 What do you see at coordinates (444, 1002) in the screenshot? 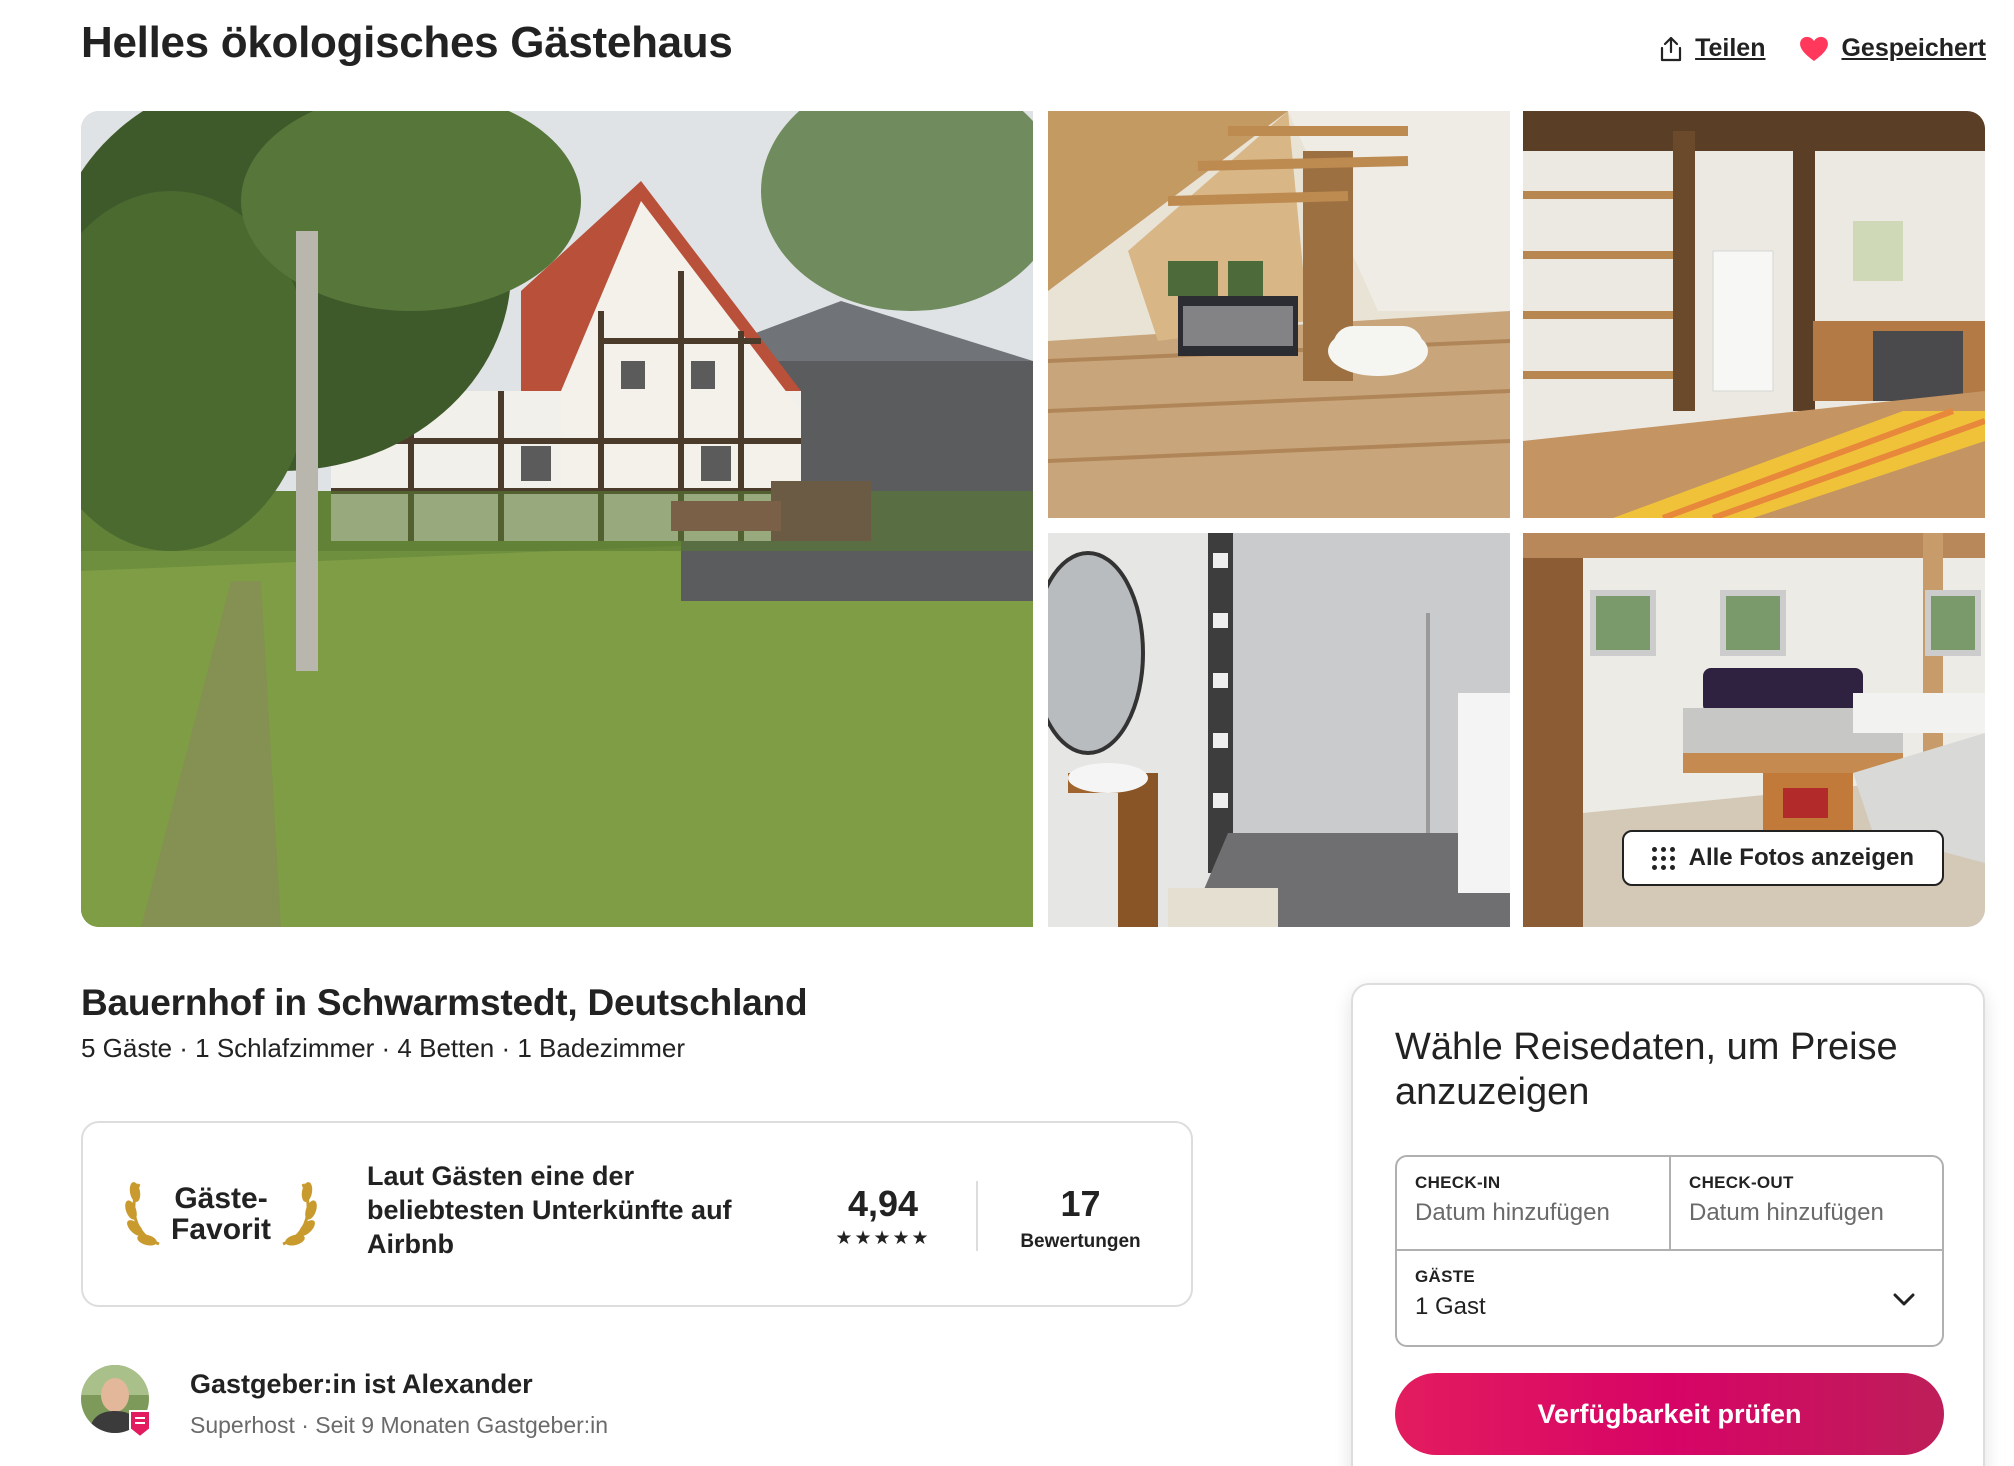
I see `listing-subtitle: Bauernhof in Schwarmstedt, Deutschland` at bounding box center [444, 1002].